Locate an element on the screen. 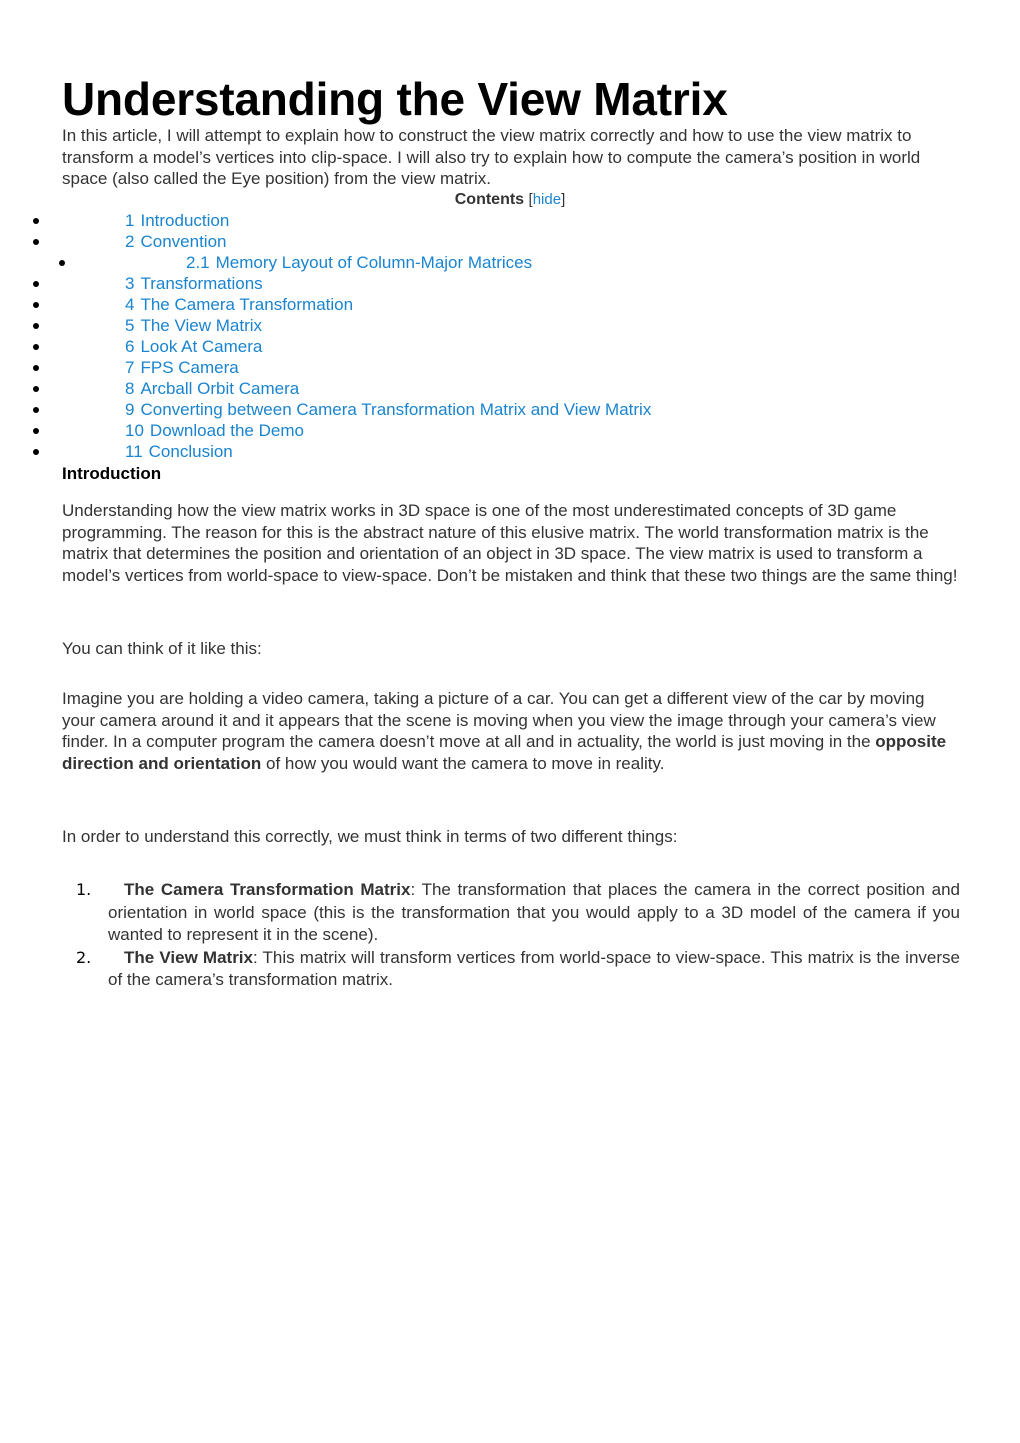 The image size is (1020, 1443). toc-title: Contents is located at coordinates (489, 199).